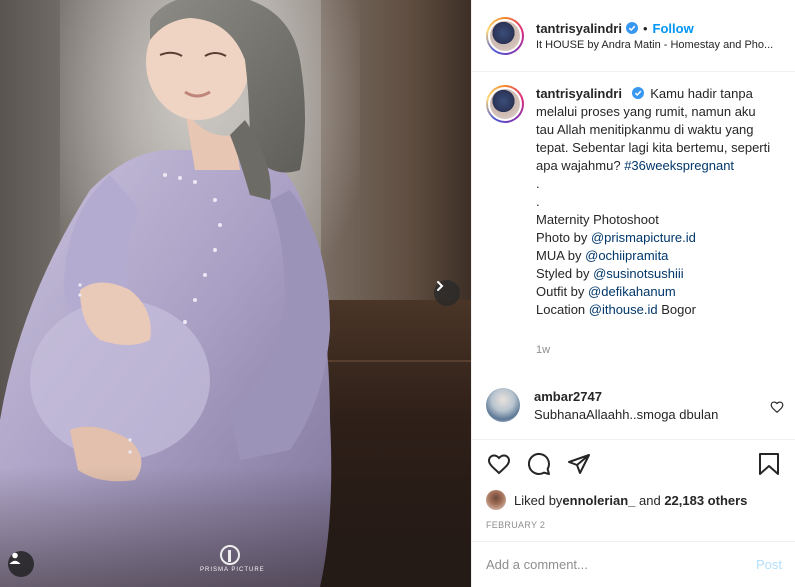  I want to click on carousel-next-button, so click(447, 293).